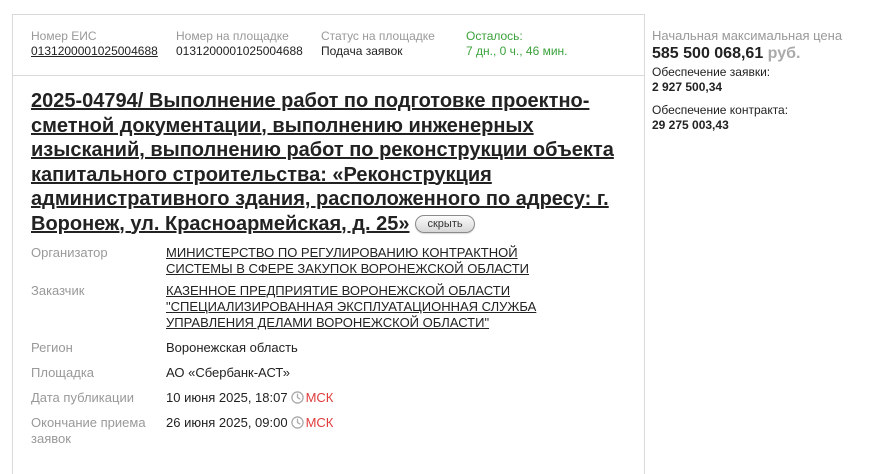 The width and height of the screenshot is (886, 474). I want to click on bid-security-label: Обеспечение заявки:, so click(711, 72).